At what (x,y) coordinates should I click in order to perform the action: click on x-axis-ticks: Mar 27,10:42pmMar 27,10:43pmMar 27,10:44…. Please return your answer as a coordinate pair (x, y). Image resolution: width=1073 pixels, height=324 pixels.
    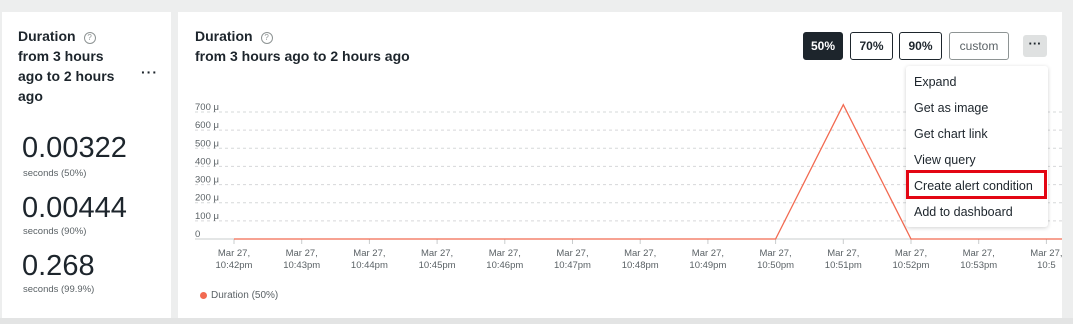
    Looking at the image, I should click on (639, 255).